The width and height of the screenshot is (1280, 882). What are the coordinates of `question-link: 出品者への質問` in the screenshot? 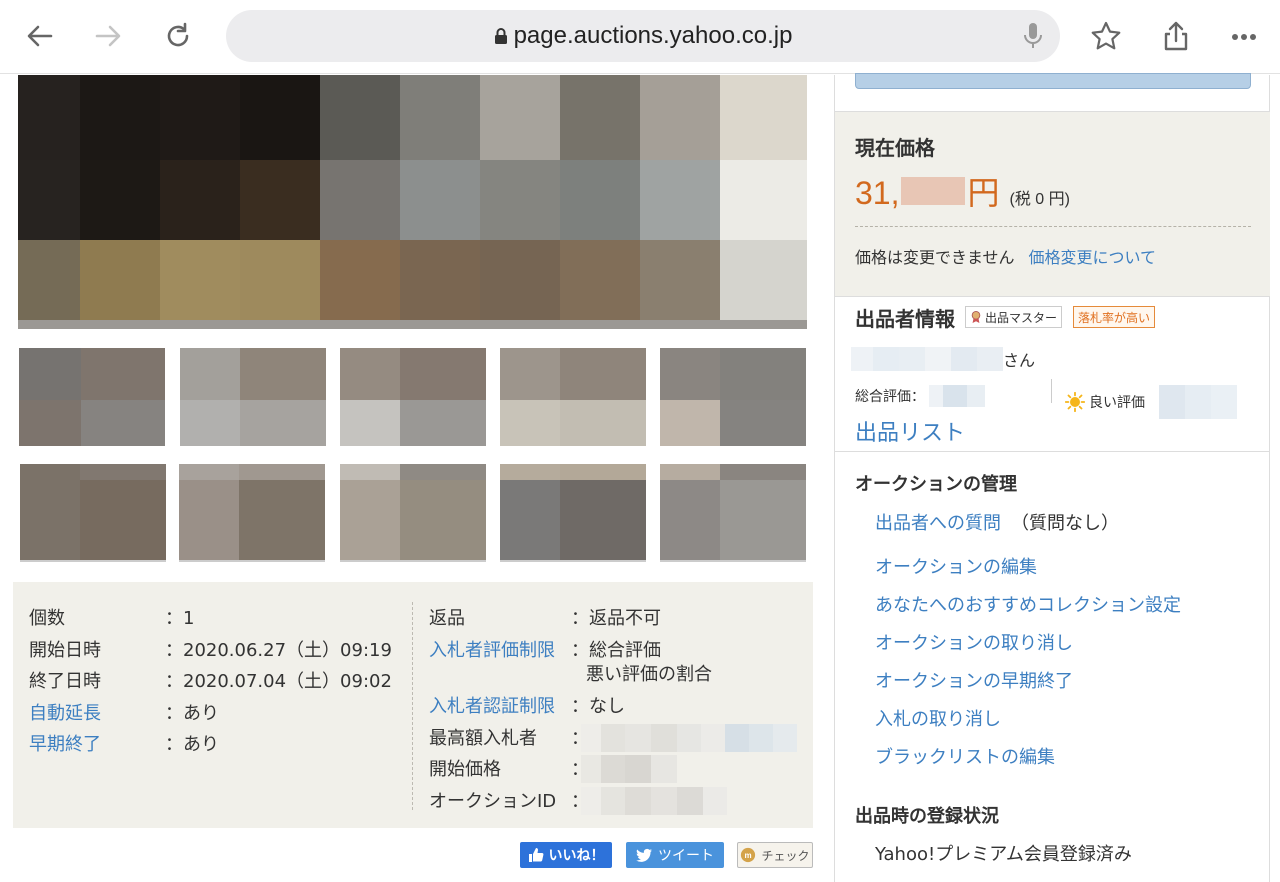 It's located at (938, 523).